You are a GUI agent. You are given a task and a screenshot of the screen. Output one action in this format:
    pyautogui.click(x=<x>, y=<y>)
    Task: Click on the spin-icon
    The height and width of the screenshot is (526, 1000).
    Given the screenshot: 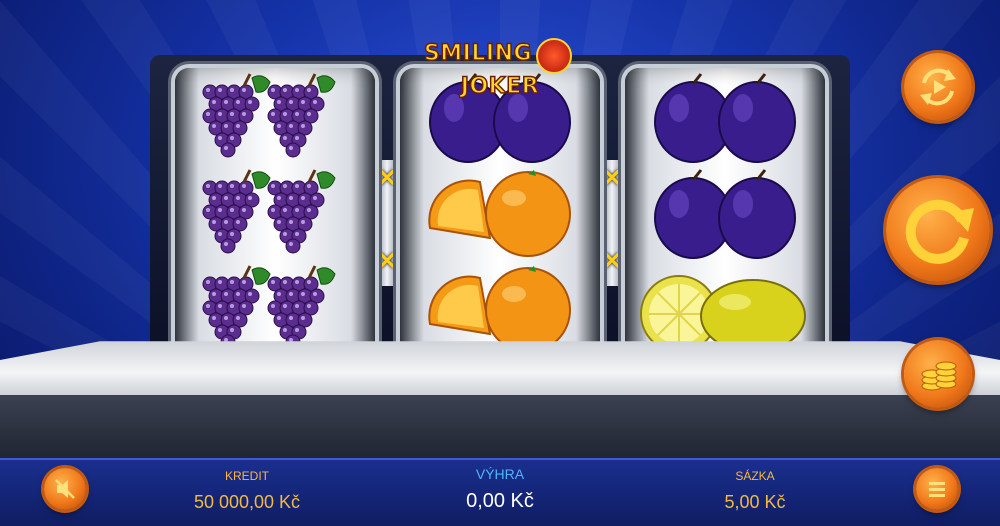 What is the action you would take?
    pyautogui.click(x=939, y=231)
    